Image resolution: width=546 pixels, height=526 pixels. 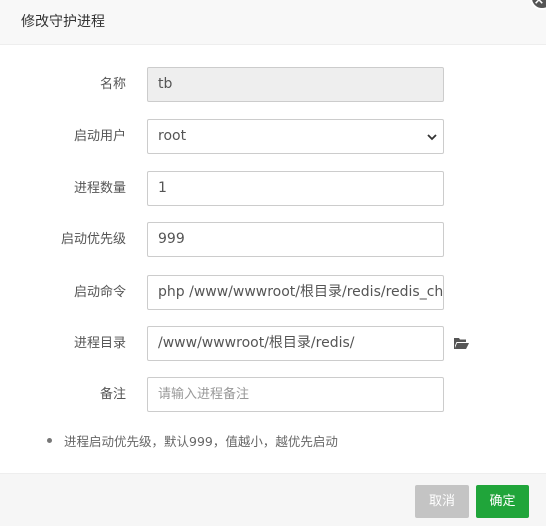 What do you see at coordinates (539, 4) in the screenshot?
I see `close-icon: ×` at bounding box center [539, 4].